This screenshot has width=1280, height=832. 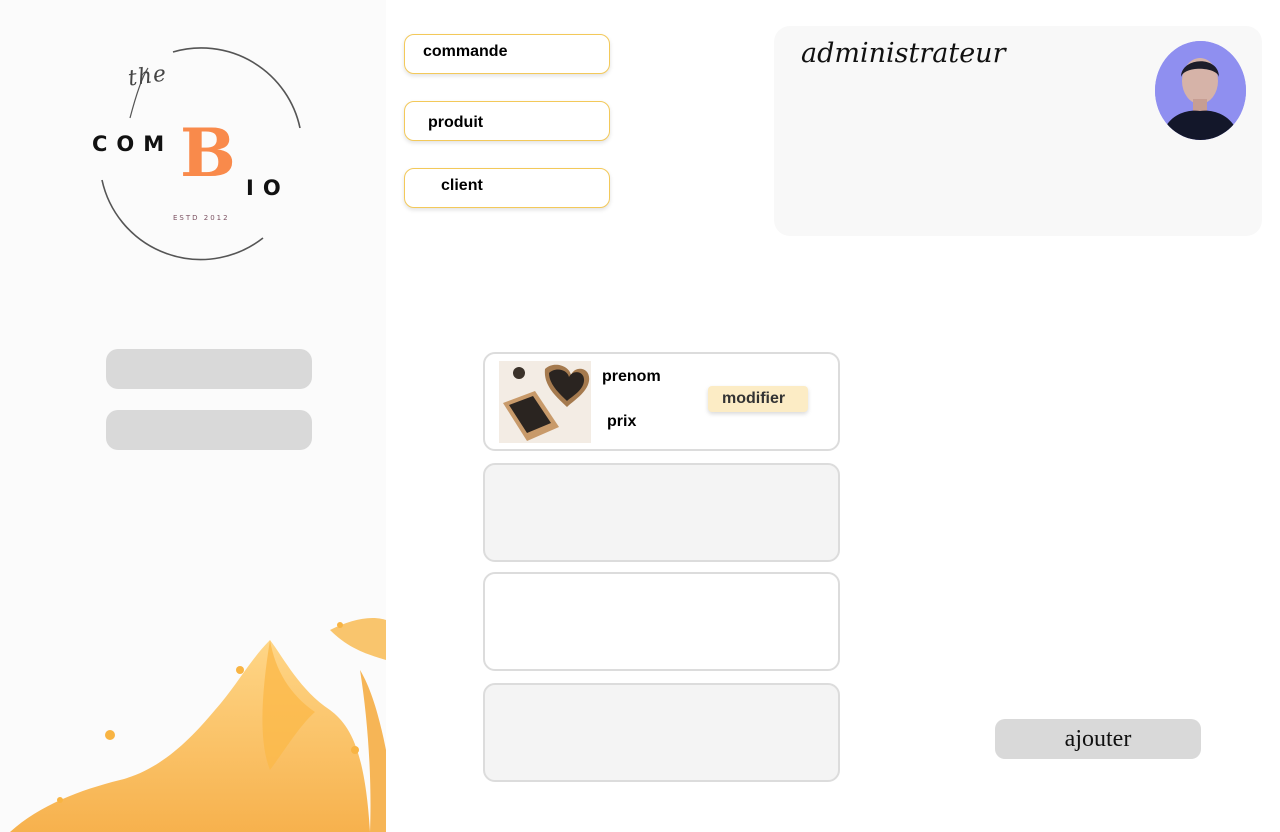 What do you see at coordinates (661, 401) in the screenshot?
I see `product-card: prenom prix modifier` at bounding box center [661, 401].